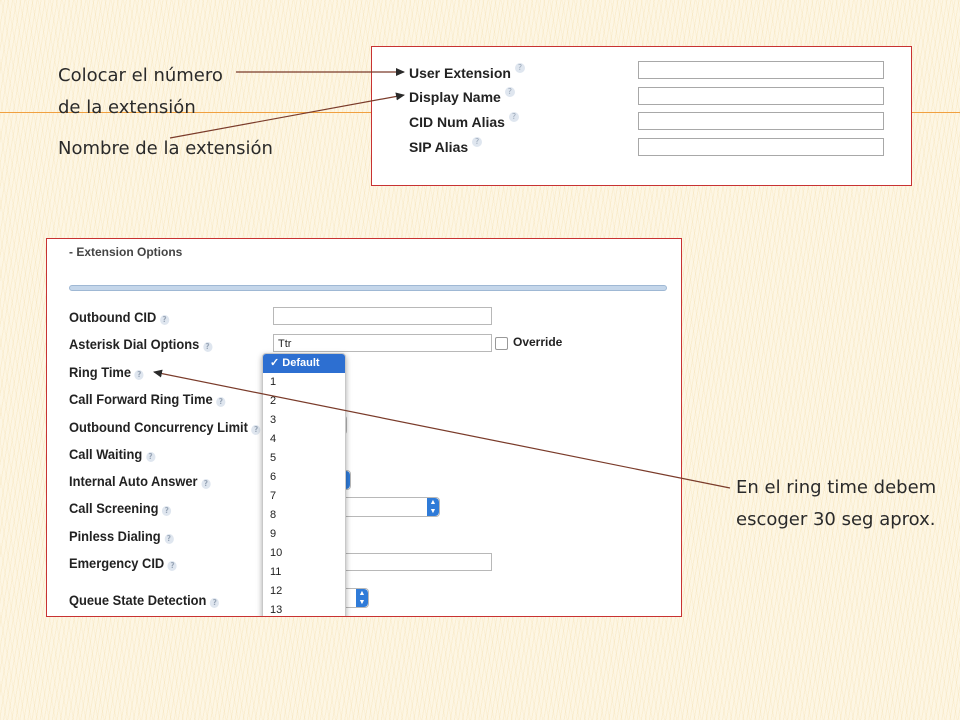 Image resolution: width=960 pixels, height=720 pixels. What do you see at coordinates (287, 115) in the screenshot?
I see `arrow-to-display-name` at bounding box center [287, 115].